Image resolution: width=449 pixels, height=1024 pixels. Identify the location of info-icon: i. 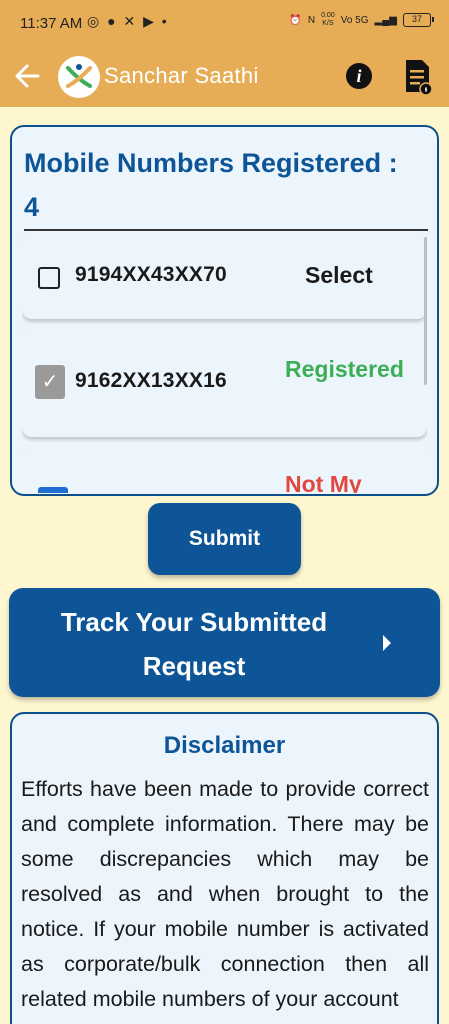
(359, 76).